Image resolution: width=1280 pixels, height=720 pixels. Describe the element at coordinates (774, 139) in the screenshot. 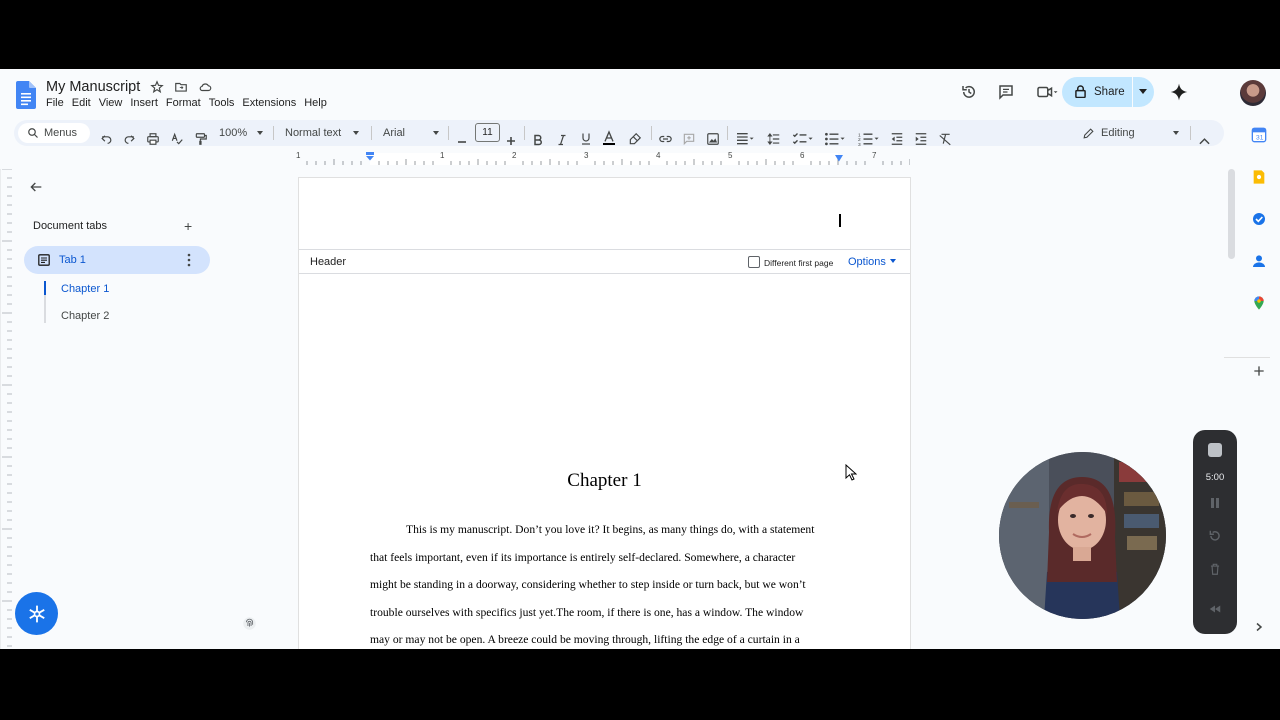

I see `line-spacing-icon` at that location.